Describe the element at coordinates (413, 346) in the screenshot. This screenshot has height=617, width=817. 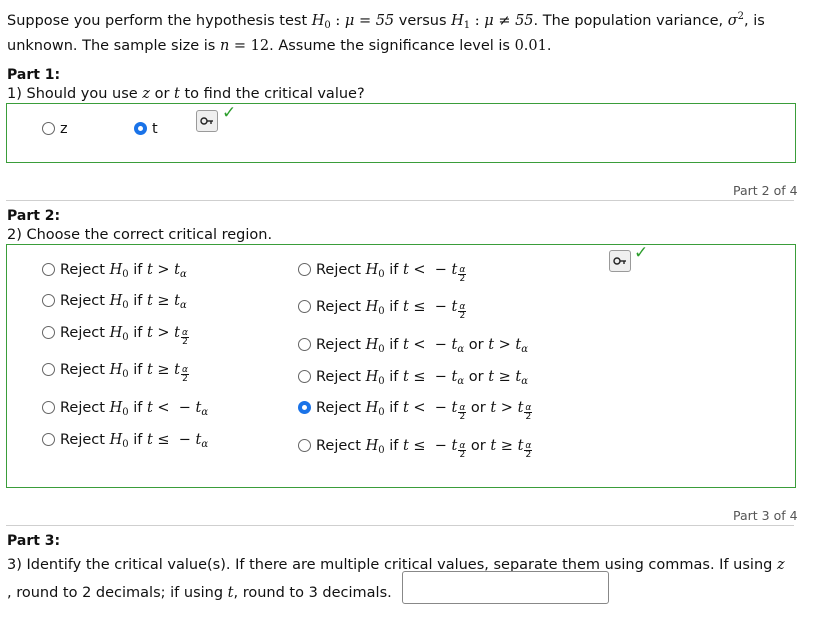
I see `option-two-tail-ta-strict: Reject H0 if t < − tα or t > tα` at that location.